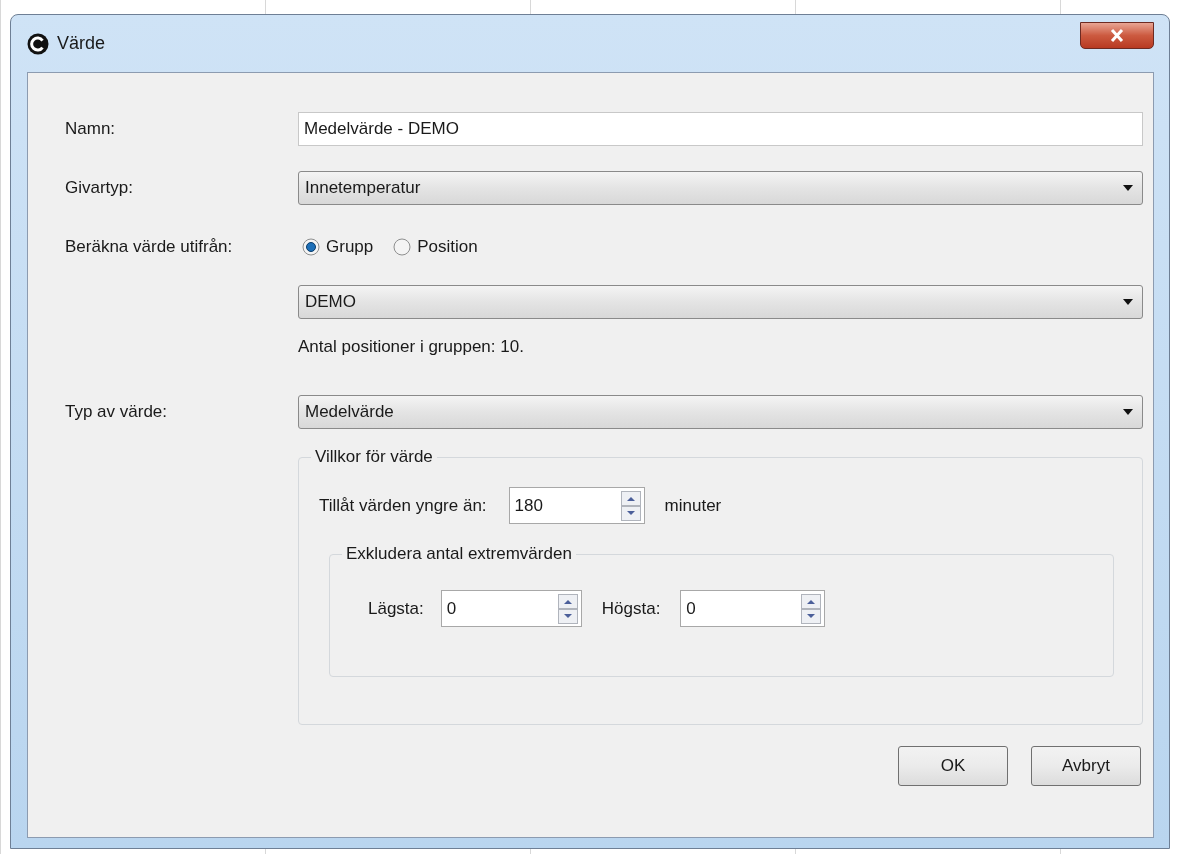 This screenshot has height=854, width=1189. Describe the element at coordinates (396, 608) in the screenshot. I see `field-label: Lägsta:` at that location.